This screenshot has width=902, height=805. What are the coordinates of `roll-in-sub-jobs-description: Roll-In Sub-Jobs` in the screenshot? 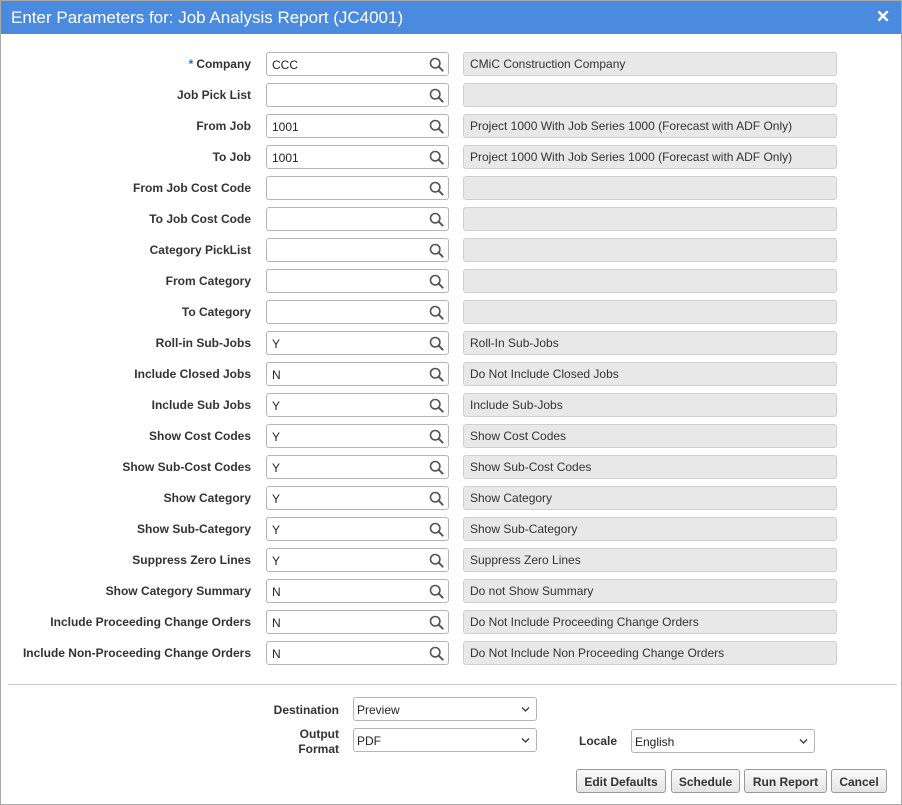 It's located at (650, 343).